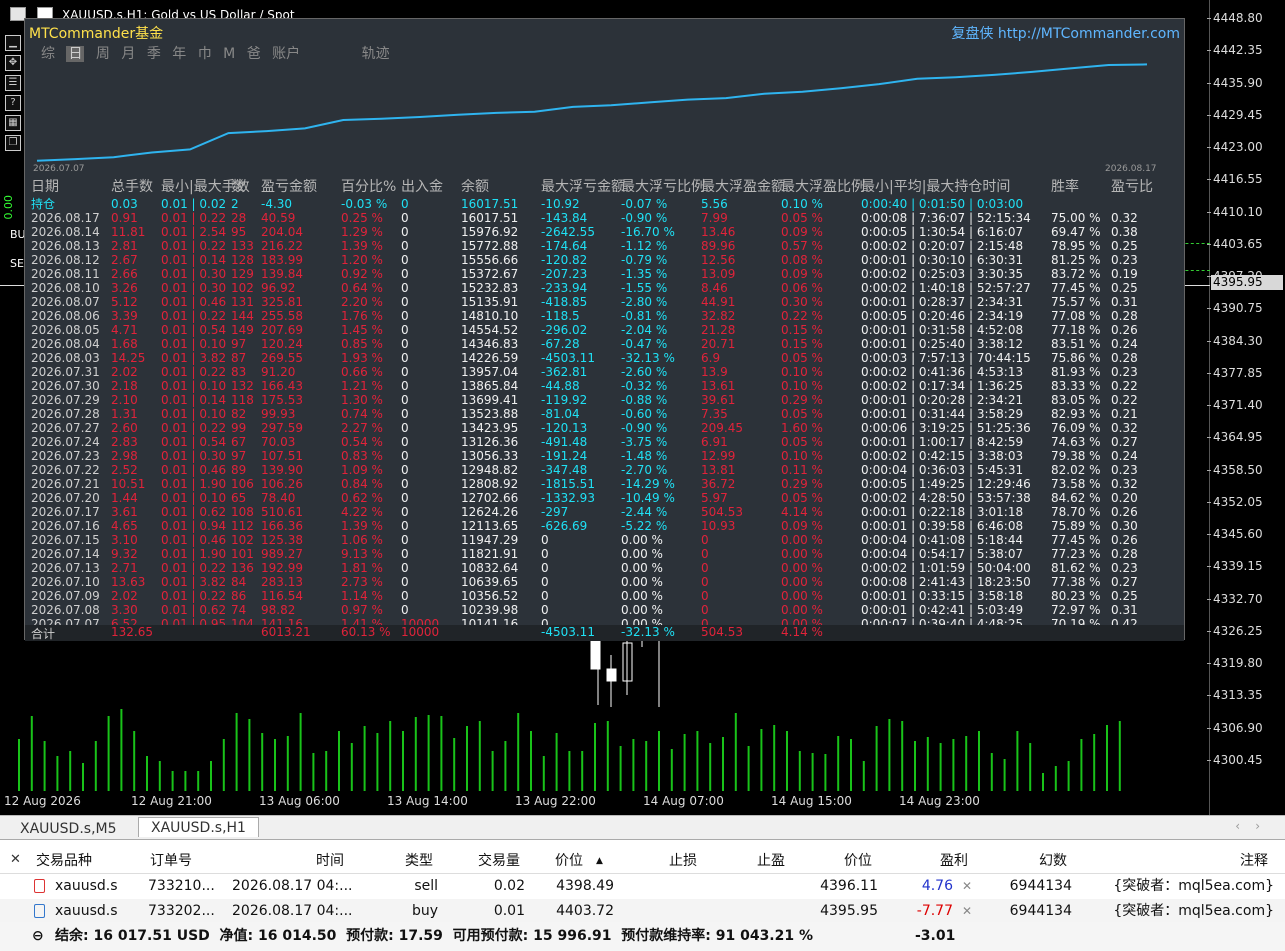 This screenshot has width=1285, height=951. What do you see at coordinates (13, 63) in the screenshot?
I see `move-icon: ✥` at bounding box center [13, 63].